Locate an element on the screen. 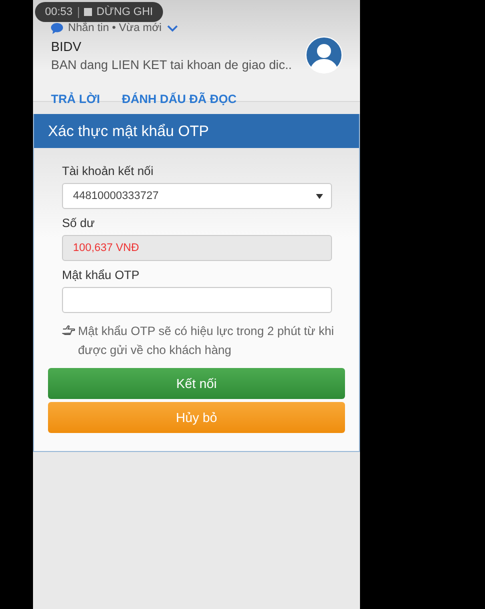  account-select: 44810000333727 is located at coordinates (197, 196).